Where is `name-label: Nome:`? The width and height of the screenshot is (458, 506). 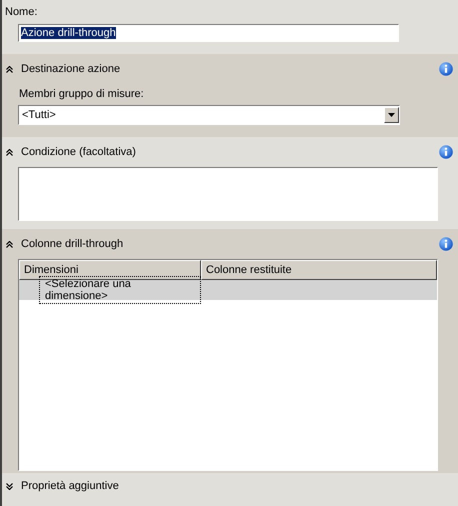 name-label: Nome: is located at coordinates (21, 12).